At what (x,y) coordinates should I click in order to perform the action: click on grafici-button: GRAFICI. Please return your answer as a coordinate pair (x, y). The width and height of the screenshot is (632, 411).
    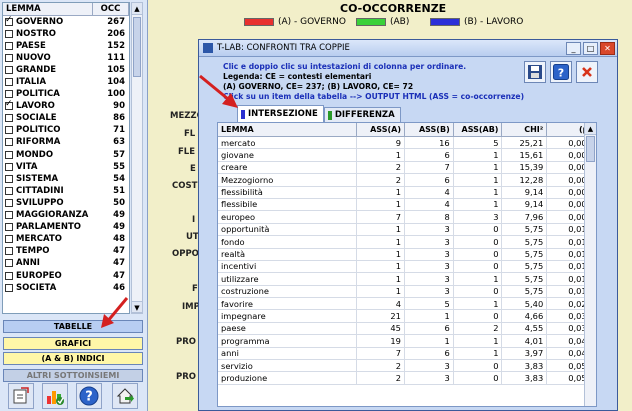
    Looking at the image, I should click on (73, 343).